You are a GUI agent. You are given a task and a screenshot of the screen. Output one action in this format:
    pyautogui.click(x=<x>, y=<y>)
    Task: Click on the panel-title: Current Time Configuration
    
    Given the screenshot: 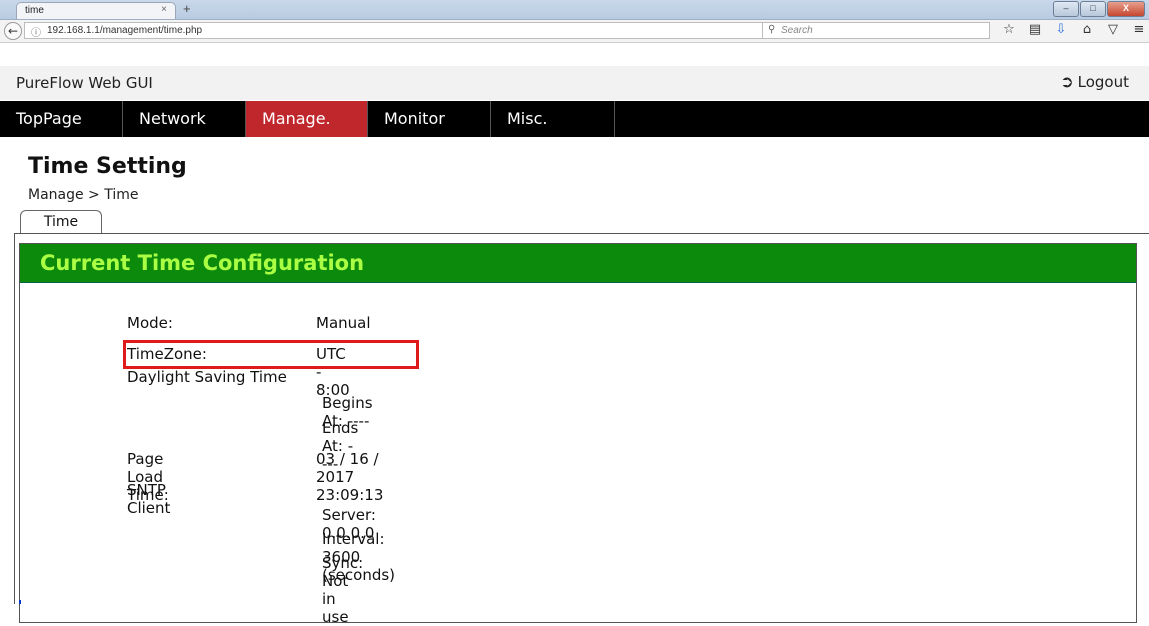 What is the action you would take?
    pyautogui.click(x=202, y=263)
    